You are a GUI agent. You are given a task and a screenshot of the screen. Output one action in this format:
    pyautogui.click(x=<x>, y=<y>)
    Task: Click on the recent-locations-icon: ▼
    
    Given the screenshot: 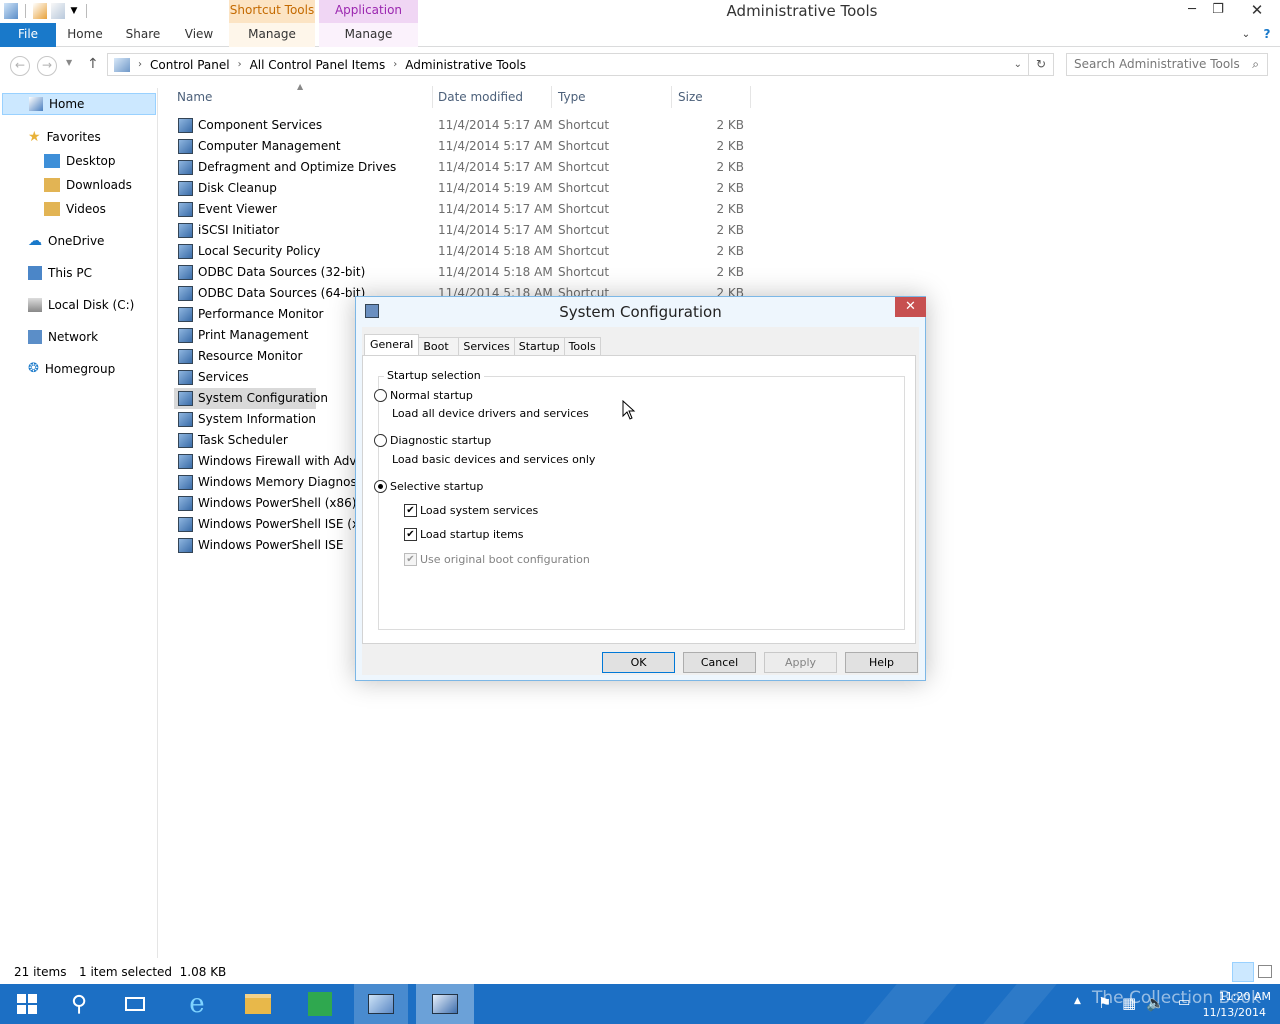 What is the action you would take?
    pyautogui.click(x=69, y=62)
    